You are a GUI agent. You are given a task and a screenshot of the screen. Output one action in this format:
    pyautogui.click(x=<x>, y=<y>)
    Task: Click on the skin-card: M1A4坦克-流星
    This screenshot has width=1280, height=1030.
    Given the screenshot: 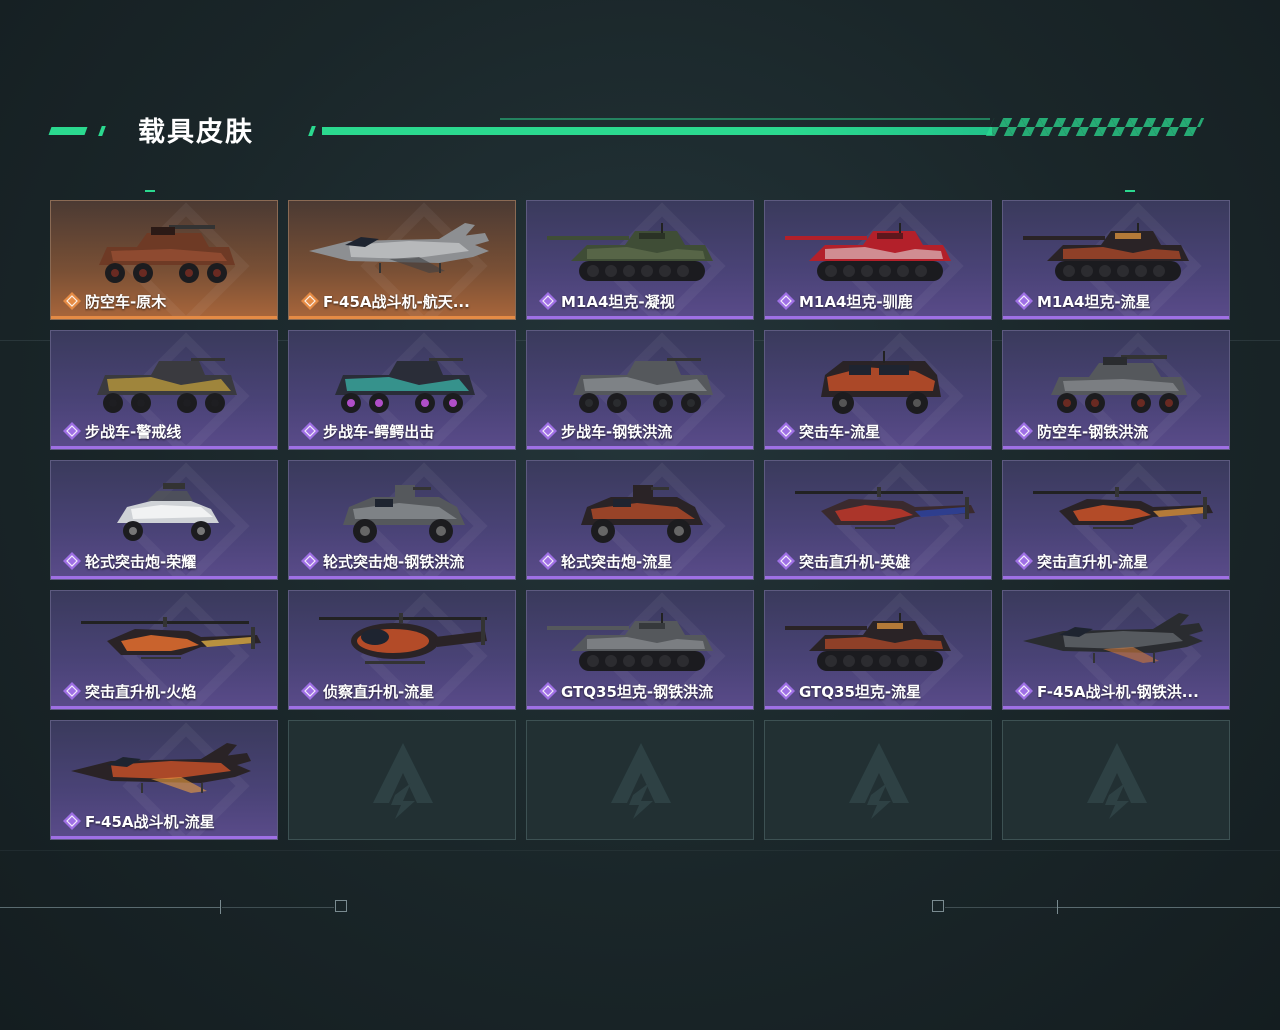 What is the action you would take?
    pyautogui.click(x=1116, y=260)
    